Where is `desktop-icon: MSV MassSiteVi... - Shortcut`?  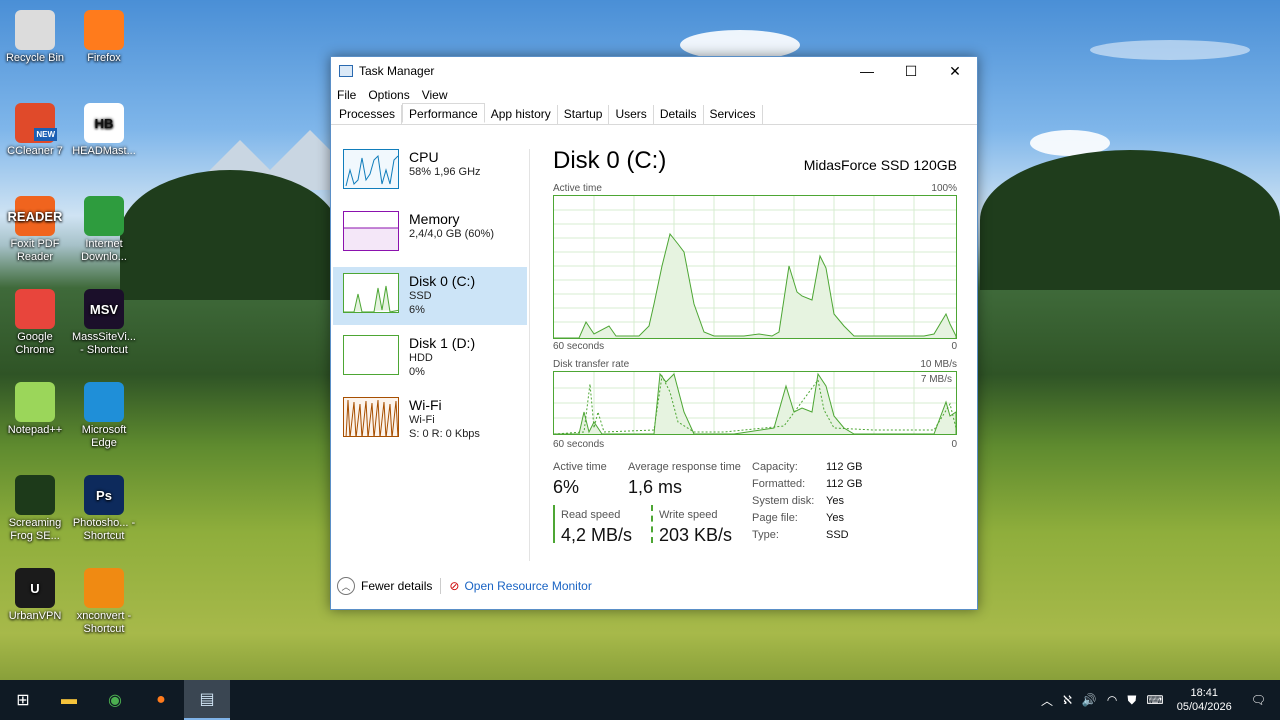
desktop-icon: MSV MassSiteVi... - Shortcut is located at coordinates (104, 323).